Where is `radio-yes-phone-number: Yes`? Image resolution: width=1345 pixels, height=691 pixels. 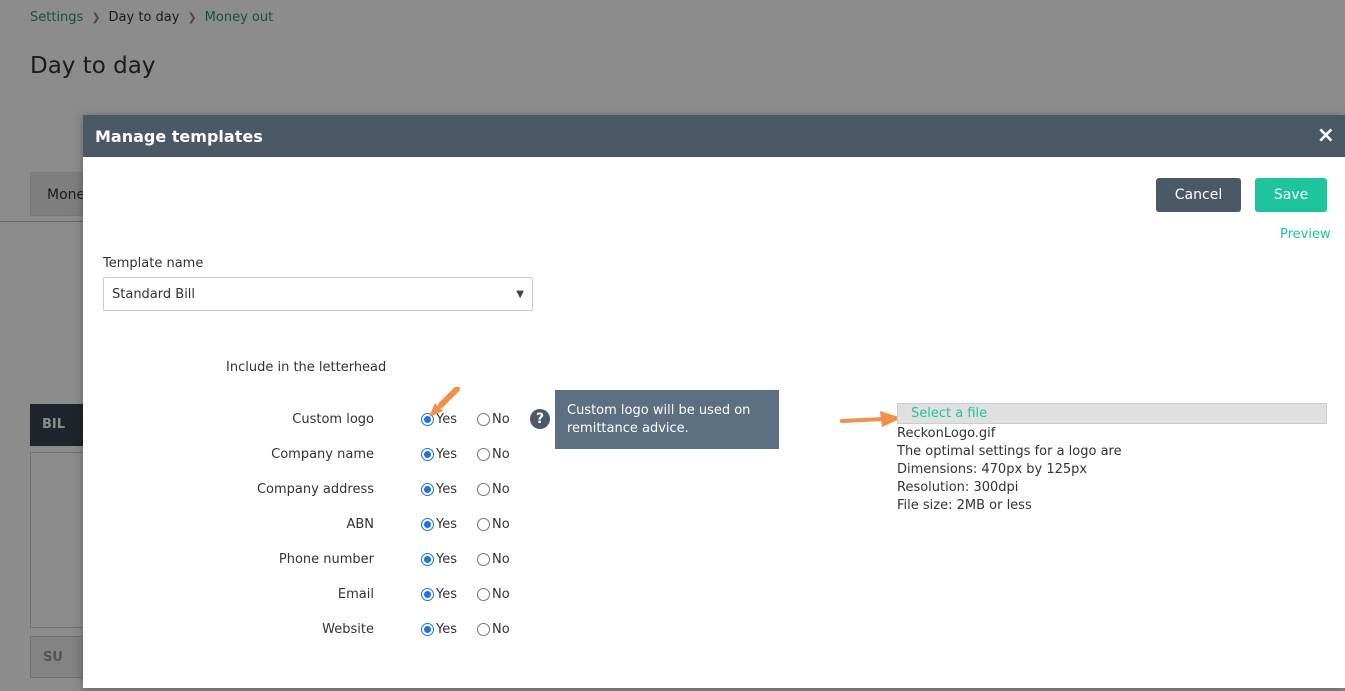
radio-yes-phone-number: Yes is located at coordinates (439, 559).